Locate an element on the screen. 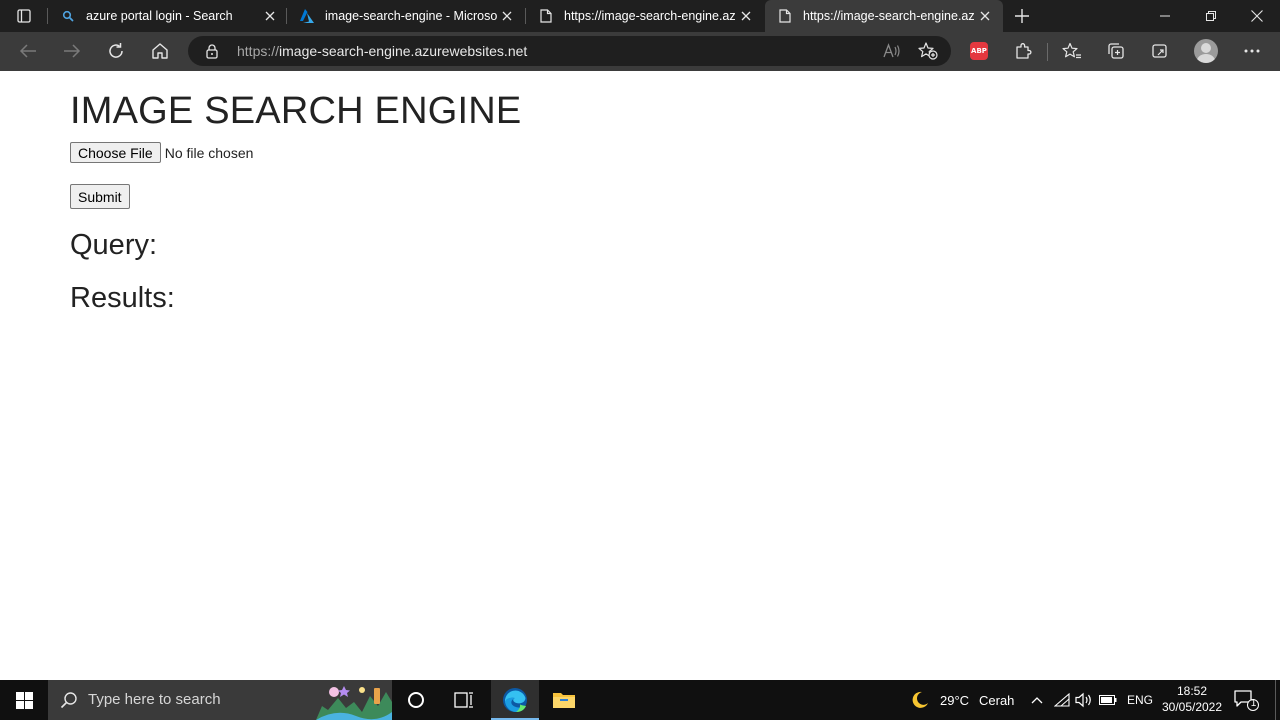 The image size is (1280, 720). clock-date: 30/05/2022 is located at coordinates (1192, 707).